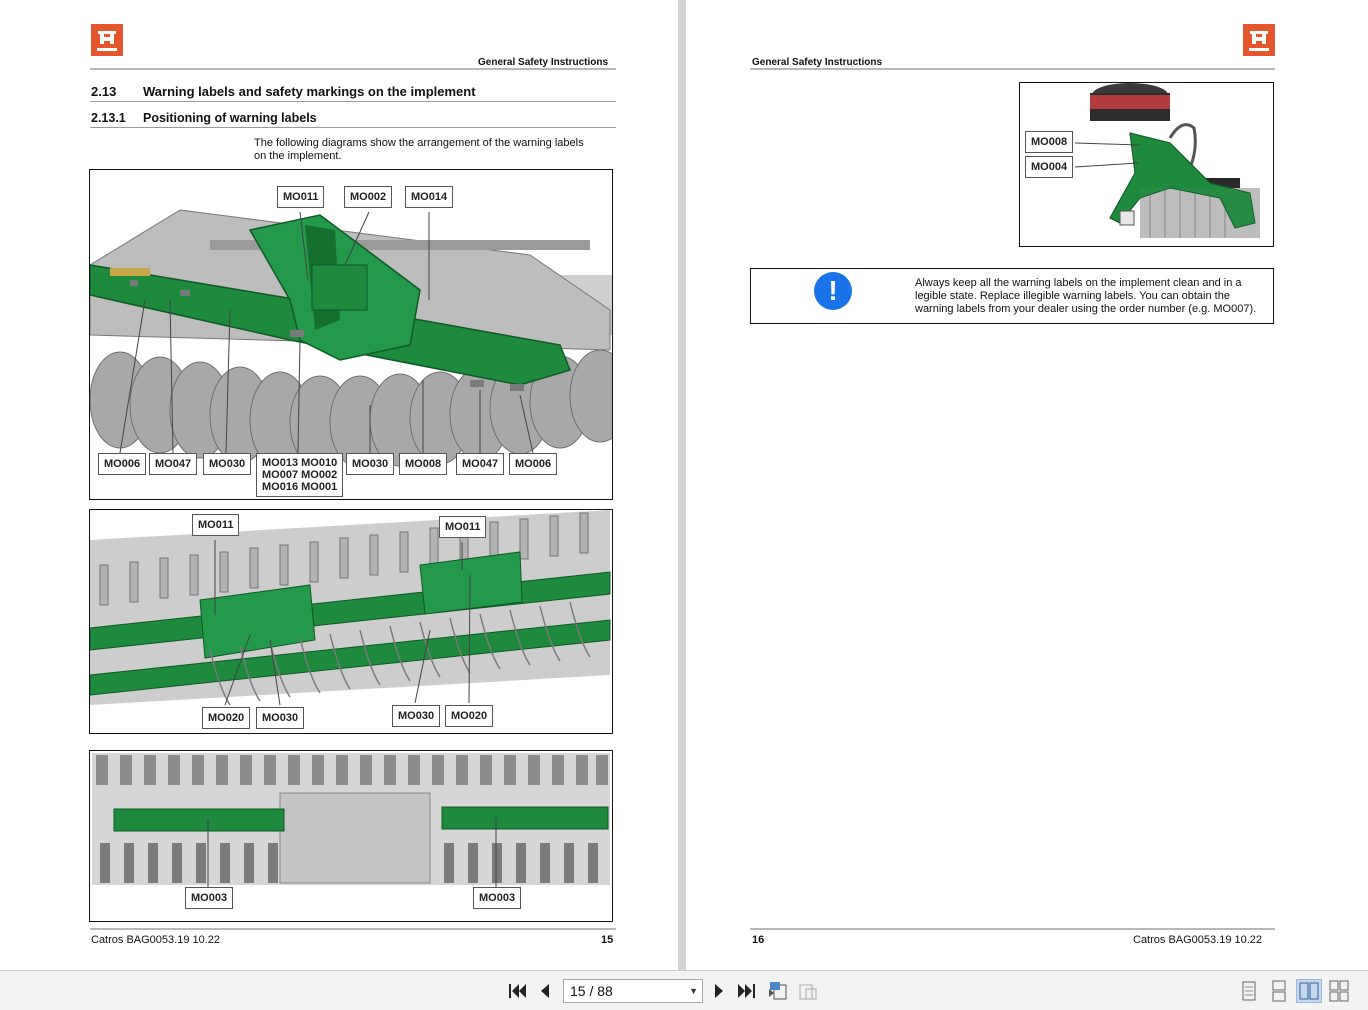 The image size is (1368, 1010). What do you see at coordinates (353, 127) in the screenshot?
I see `subsection-rule` at bounding box center [353, 127].